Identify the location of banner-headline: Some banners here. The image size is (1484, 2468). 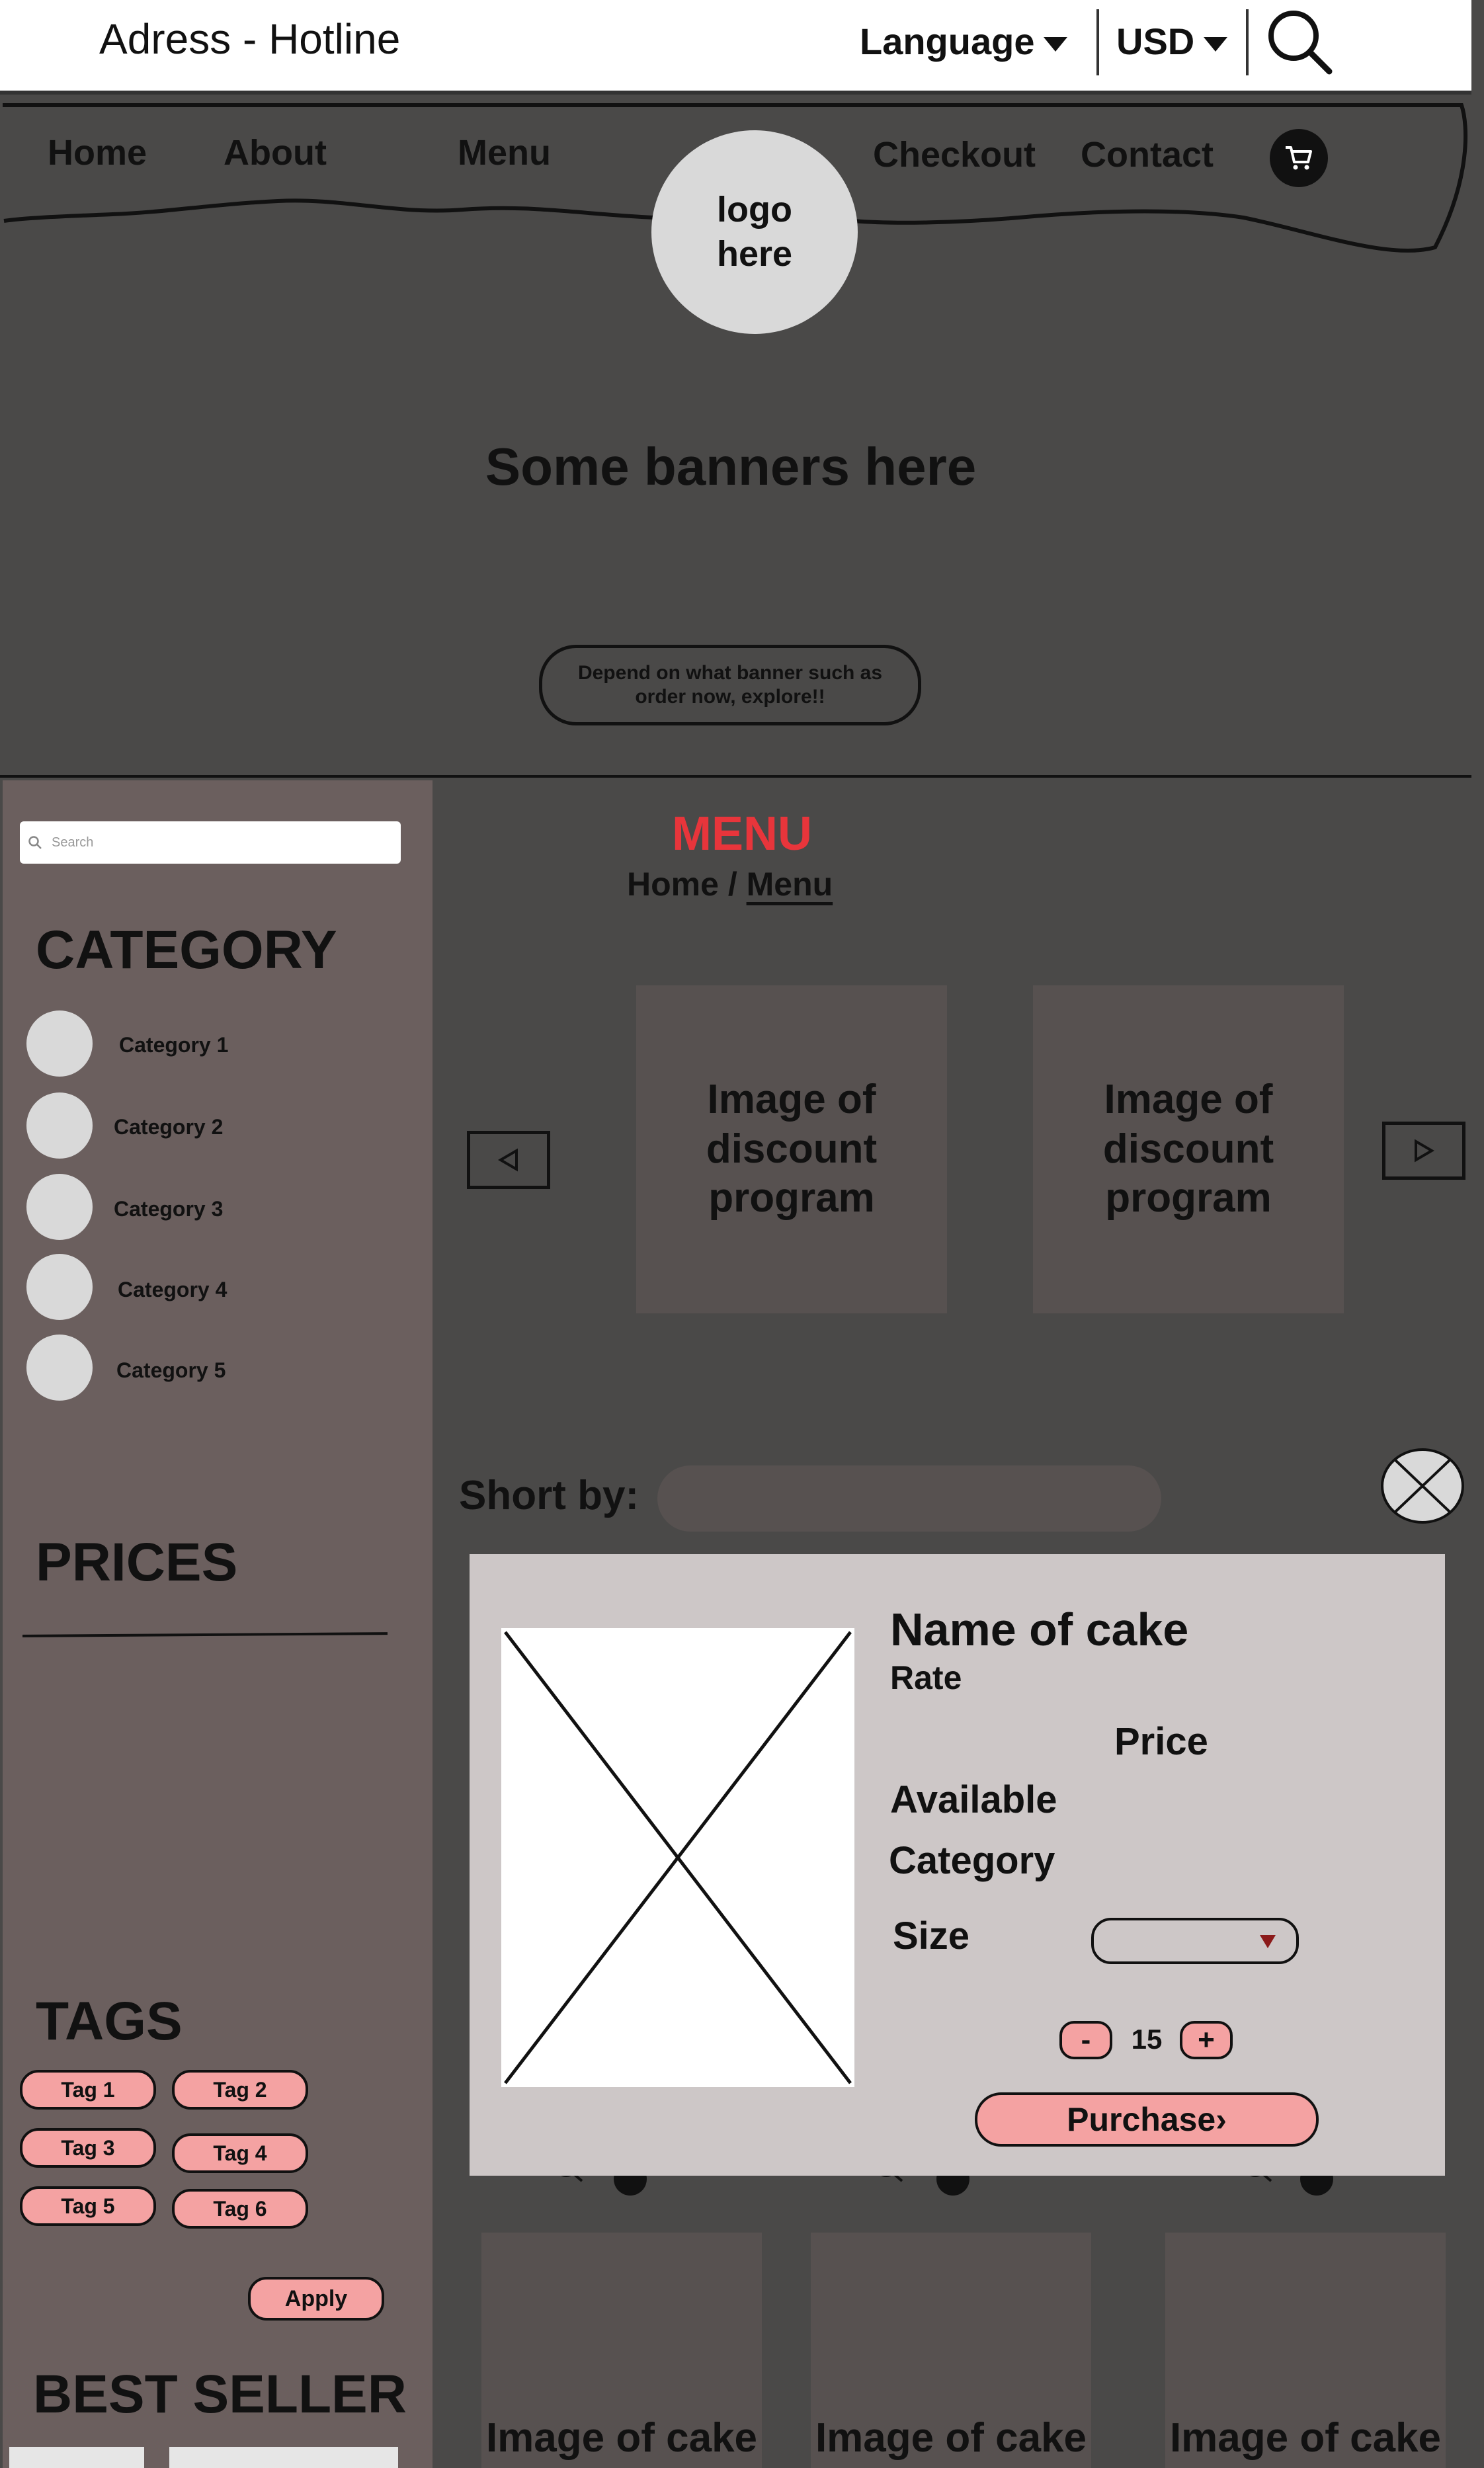
(731, 466).